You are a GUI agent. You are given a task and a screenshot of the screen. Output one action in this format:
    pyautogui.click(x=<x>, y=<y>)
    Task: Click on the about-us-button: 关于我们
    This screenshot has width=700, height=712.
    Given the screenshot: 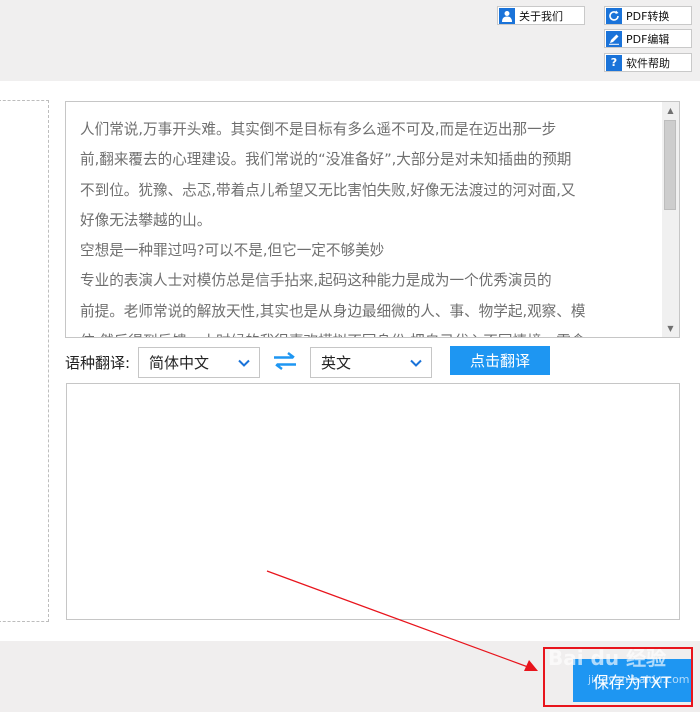 What is the action you would take?
    pyautogui.click(x=541, y=15)
    